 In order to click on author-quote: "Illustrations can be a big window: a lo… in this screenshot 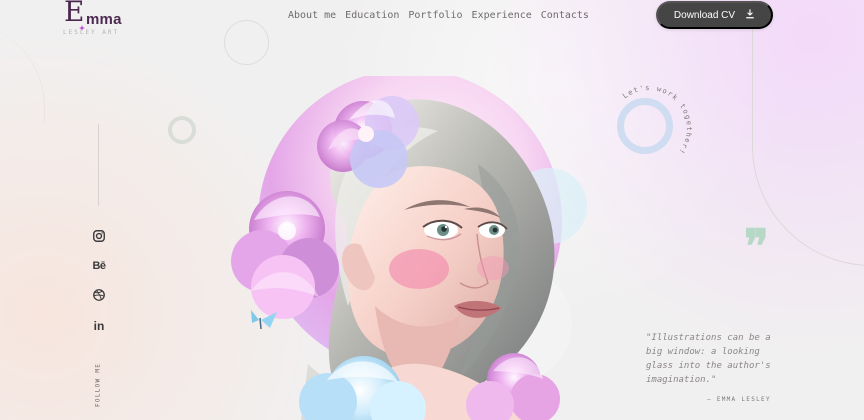, I will do `click(708, 359)`.